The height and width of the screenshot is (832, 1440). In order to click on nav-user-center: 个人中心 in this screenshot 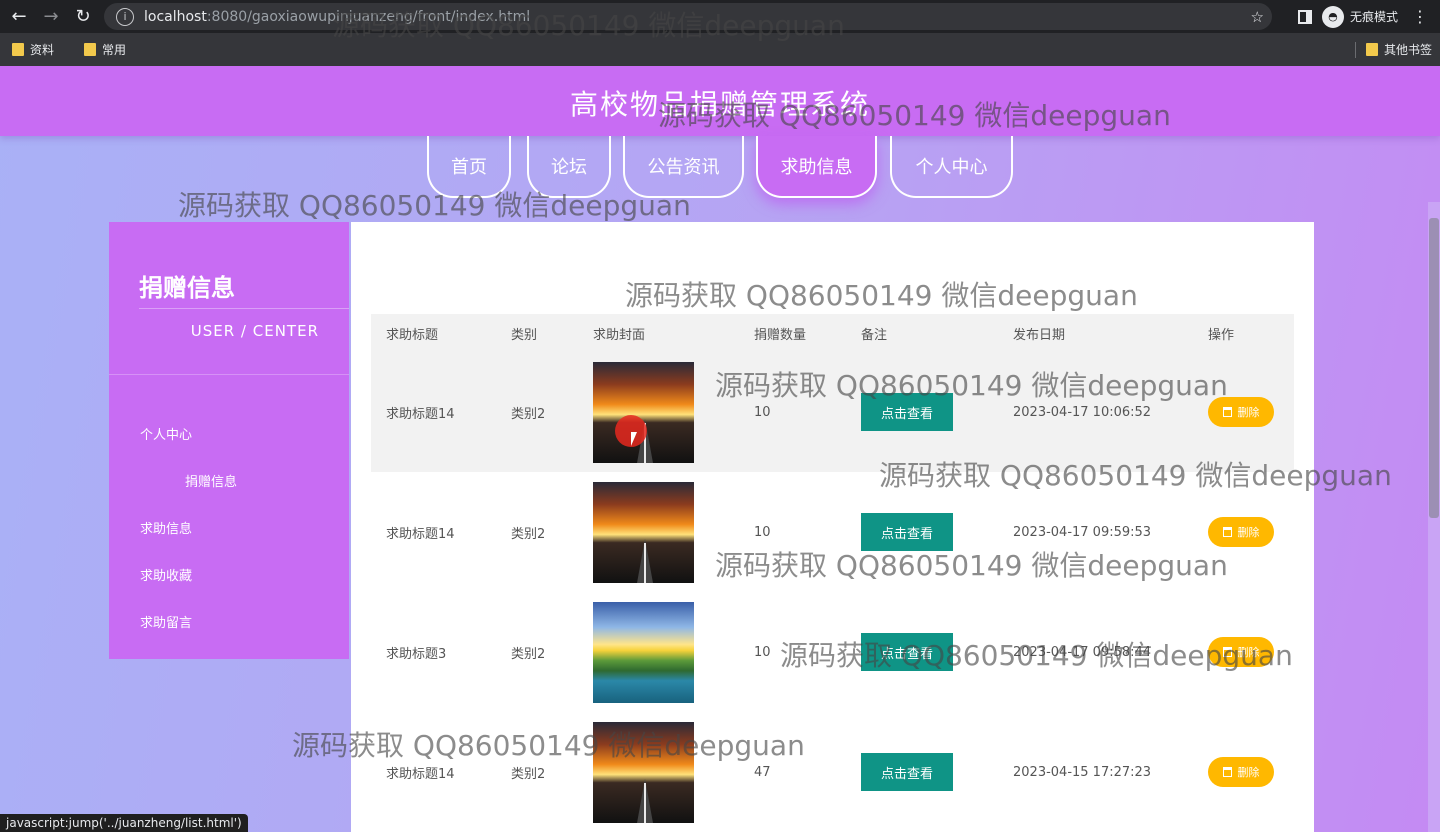, I will do `click(951, 167)`.